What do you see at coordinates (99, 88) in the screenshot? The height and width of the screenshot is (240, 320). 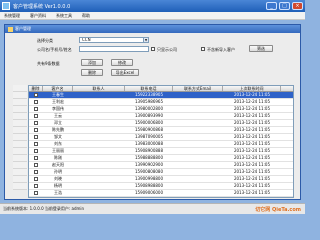 I see `col-header-contact: 联系人` at bounding box center [99, 88].